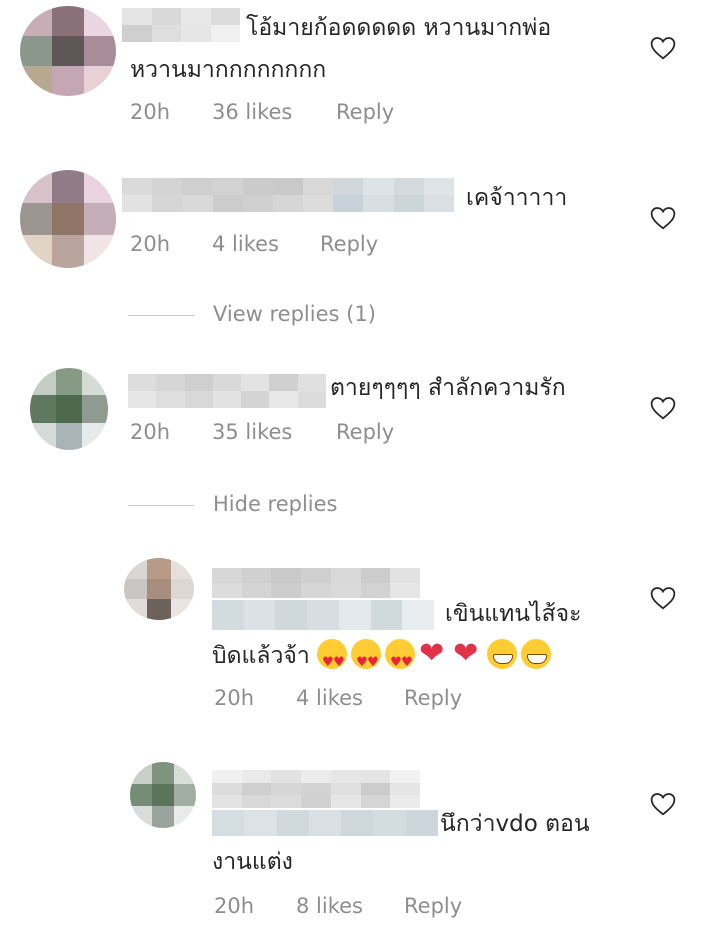 The width and height of the screenshot is (719, 927). I want to click on comment-text: โอ้มายก้อดดดดด หวานมากพ่อ, so click(399, 28).